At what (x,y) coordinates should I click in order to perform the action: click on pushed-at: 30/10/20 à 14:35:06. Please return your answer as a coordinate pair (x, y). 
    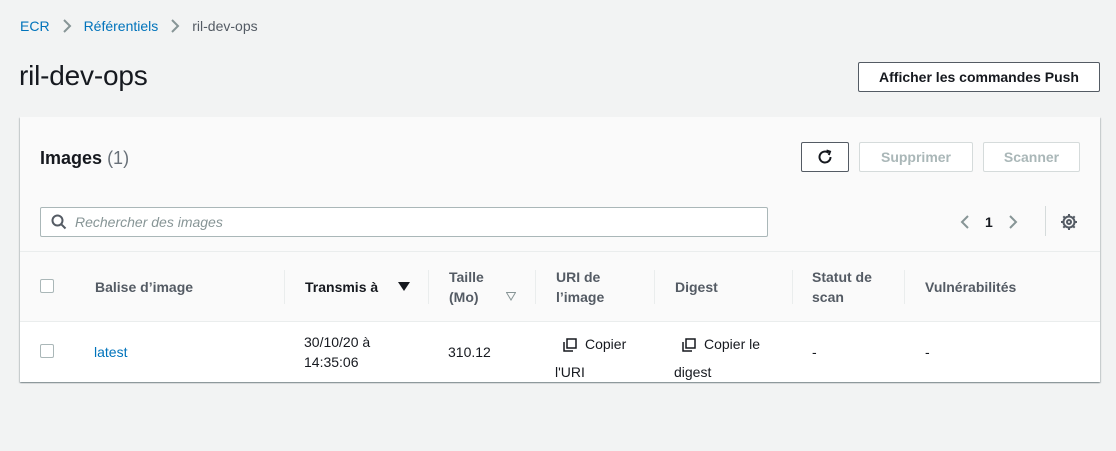
    Looking at the image, I should click on (337, 352).